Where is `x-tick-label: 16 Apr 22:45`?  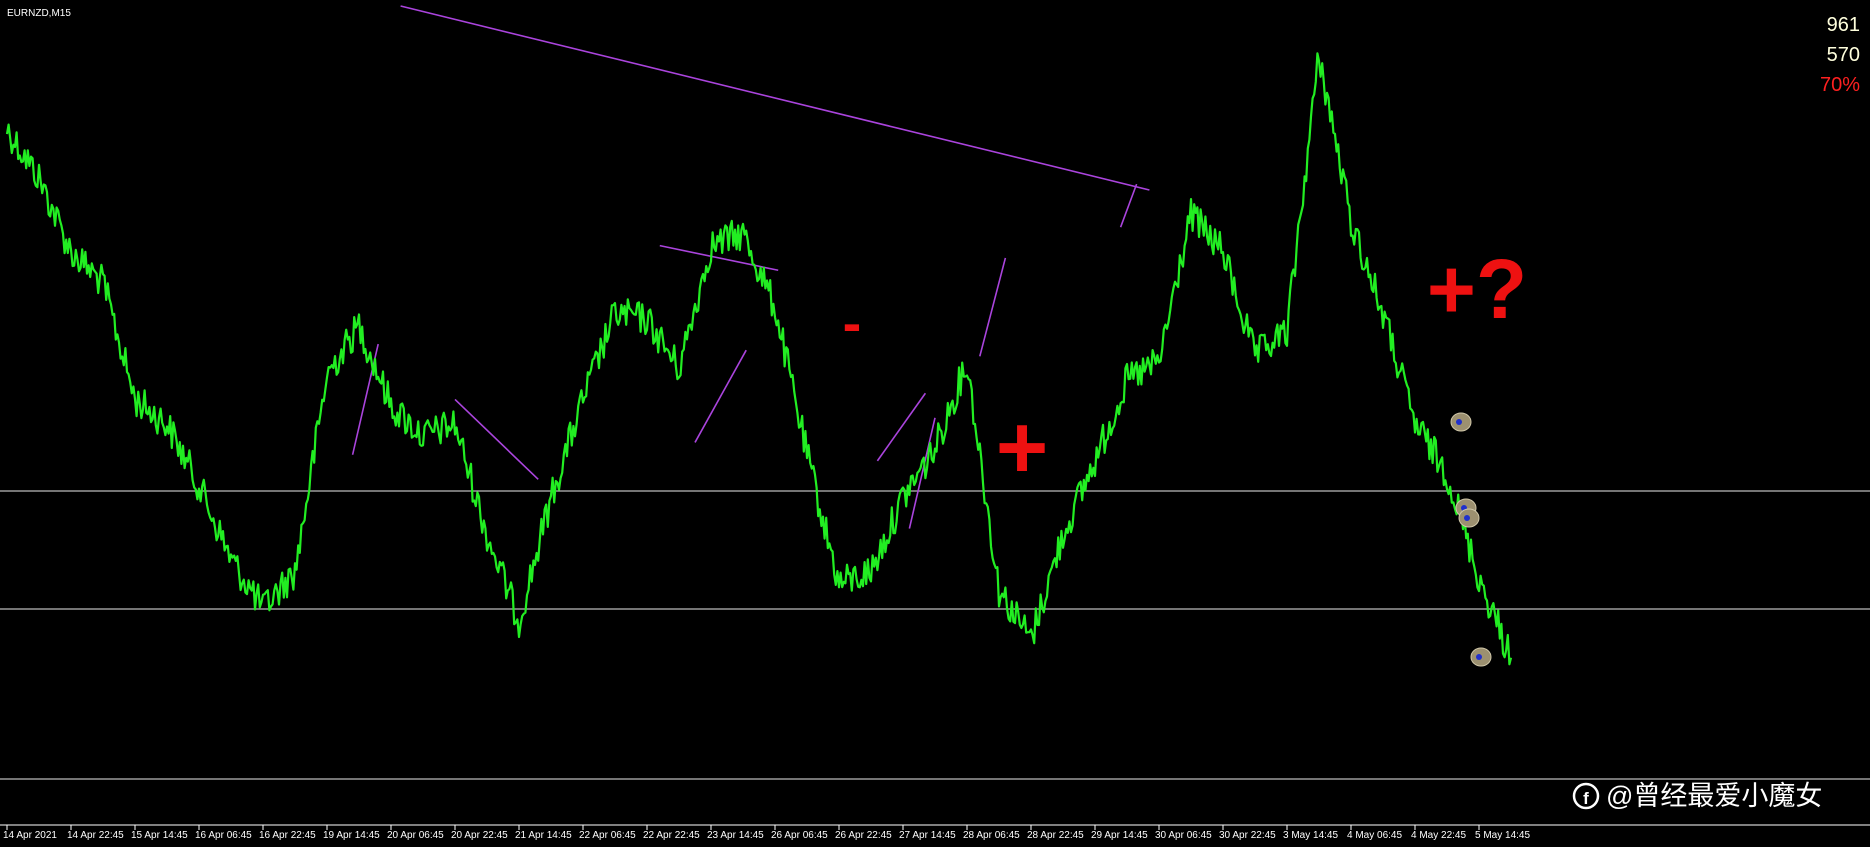
x-tick-label: 16 Apr 22:45 is located at coordinates (287, 835).